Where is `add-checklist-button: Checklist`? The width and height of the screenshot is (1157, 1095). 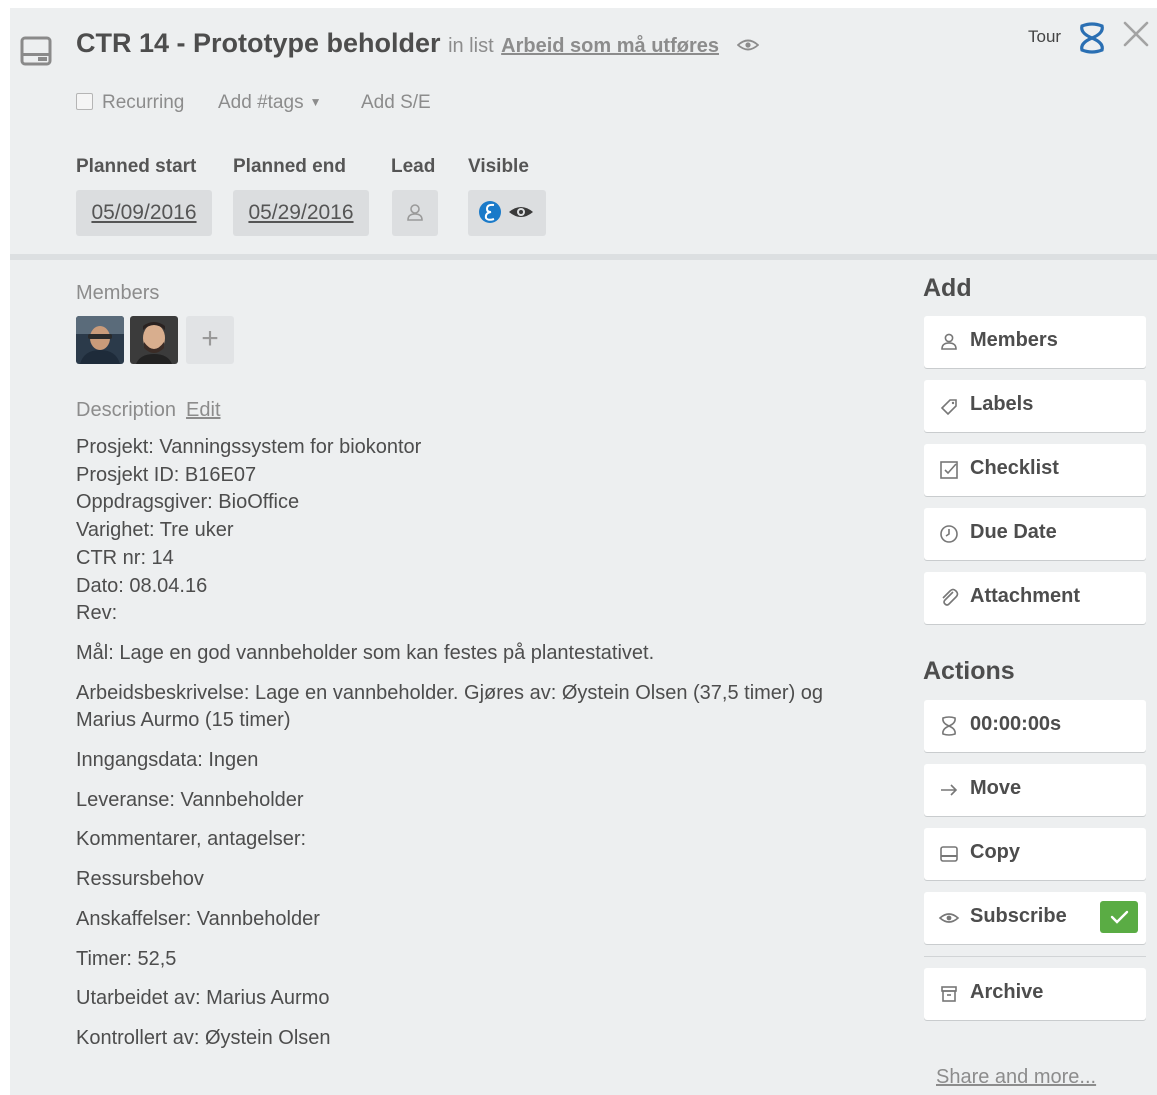 add-checklist-button: Checklist is located at coordinates (1035, 470).